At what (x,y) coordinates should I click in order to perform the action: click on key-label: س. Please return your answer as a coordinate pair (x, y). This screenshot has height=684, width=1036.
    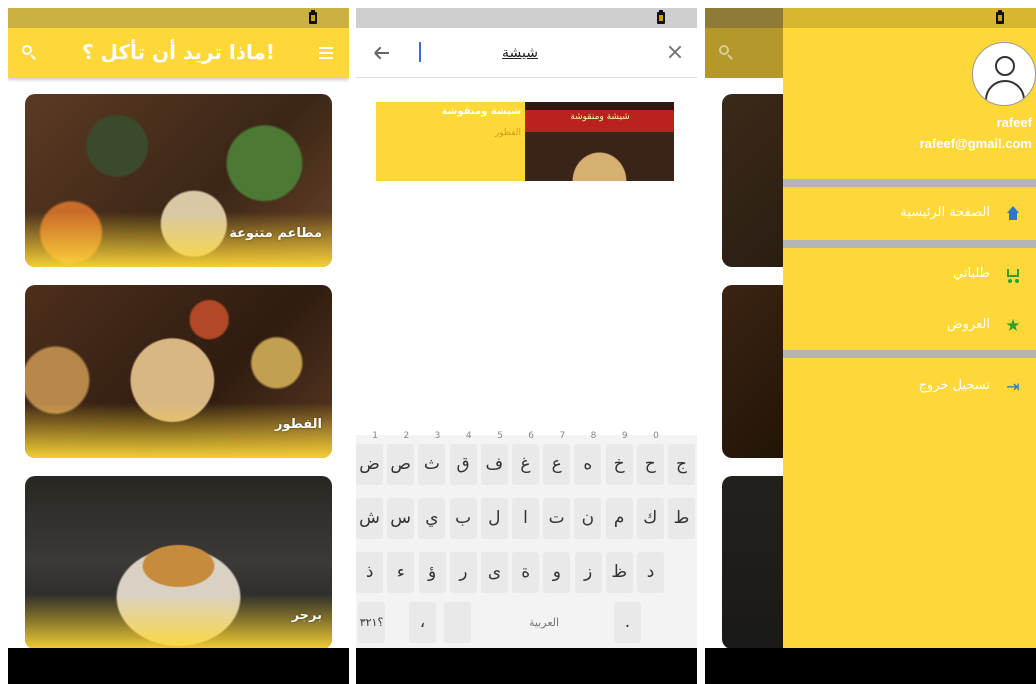
    Looking at the image, I should click on (401, 518).